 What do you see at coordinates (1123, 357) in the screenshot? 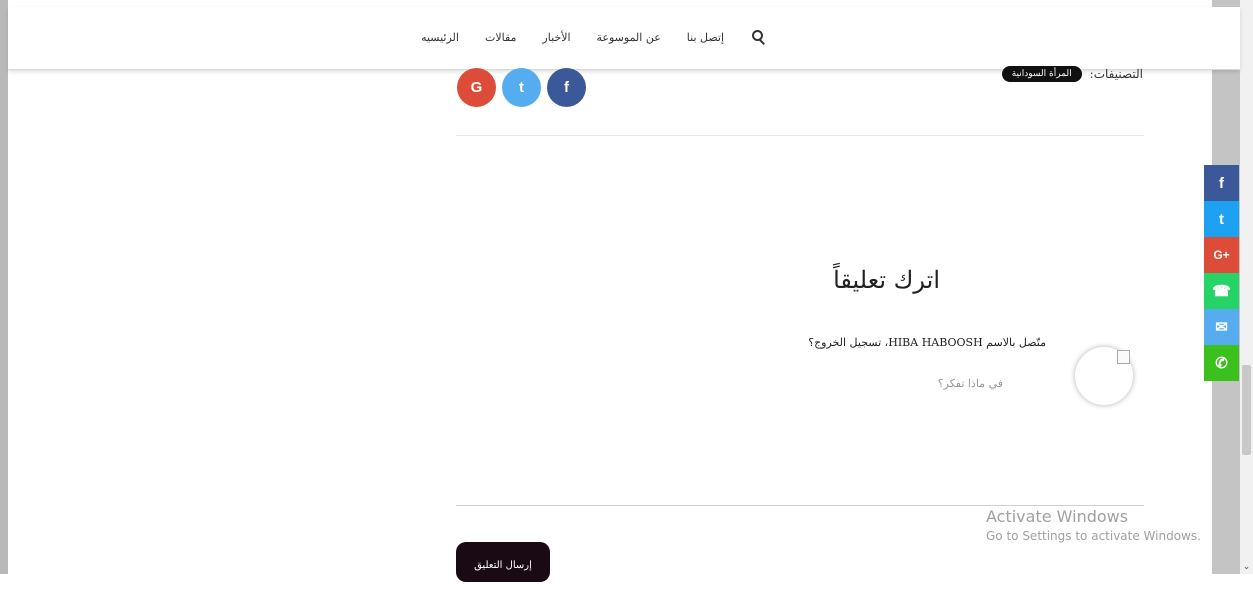
I see `broken-image-icon` at bounding box center [1123, 357].